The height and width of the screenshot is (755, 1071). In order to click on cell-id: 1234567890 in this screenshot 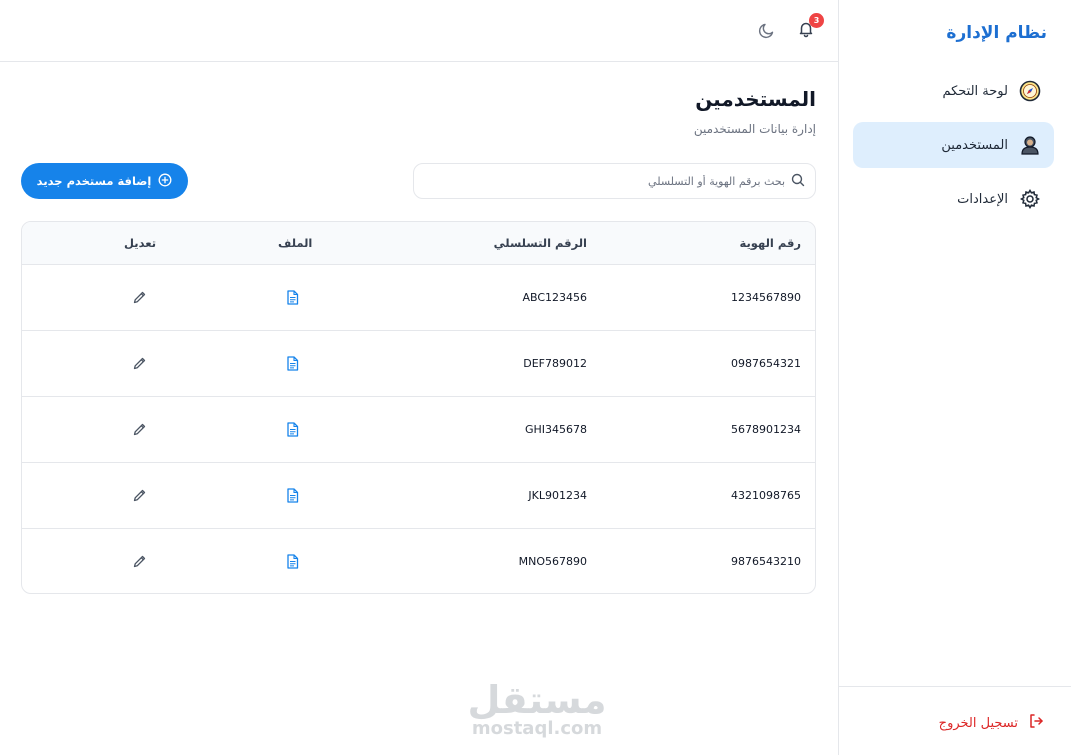, I will do `click(766, 297)`.